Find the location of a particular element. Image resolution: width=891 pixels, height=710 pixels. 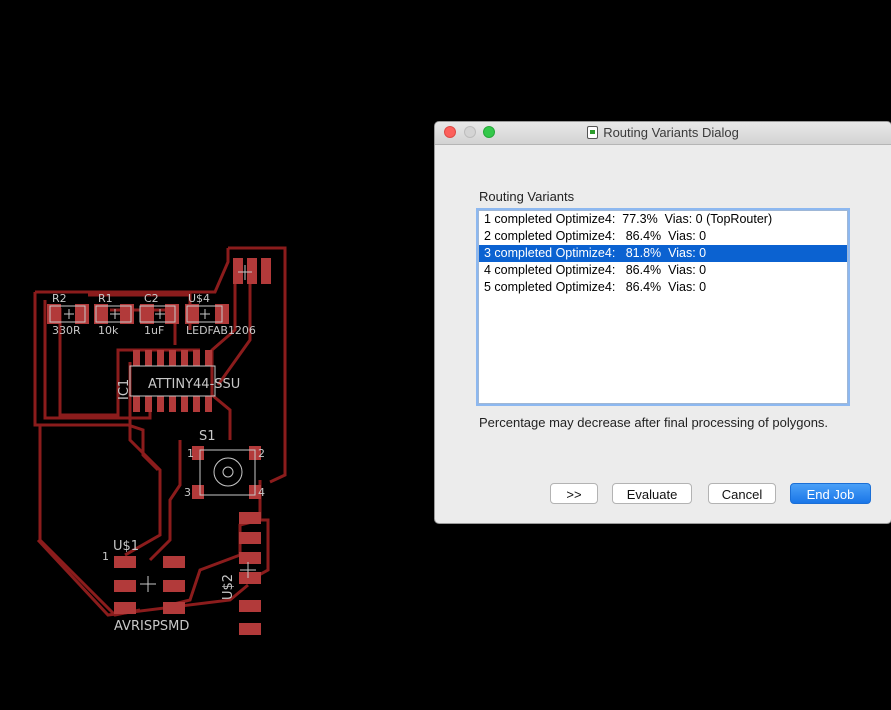

more-button: >> is located at coordinates (574, 493).